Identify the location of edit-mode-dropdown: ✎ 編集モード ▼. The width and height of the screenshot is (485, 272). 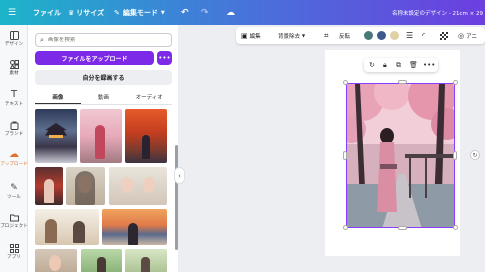
(139, 12).